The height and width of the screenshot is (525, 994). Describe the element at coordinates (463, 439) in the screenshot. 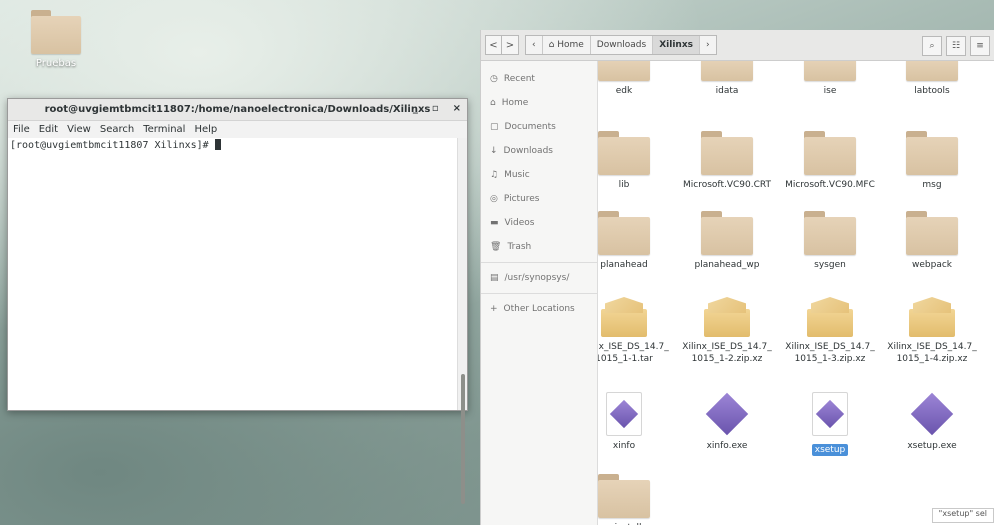

I see `scrollbar-thumb` at that location.